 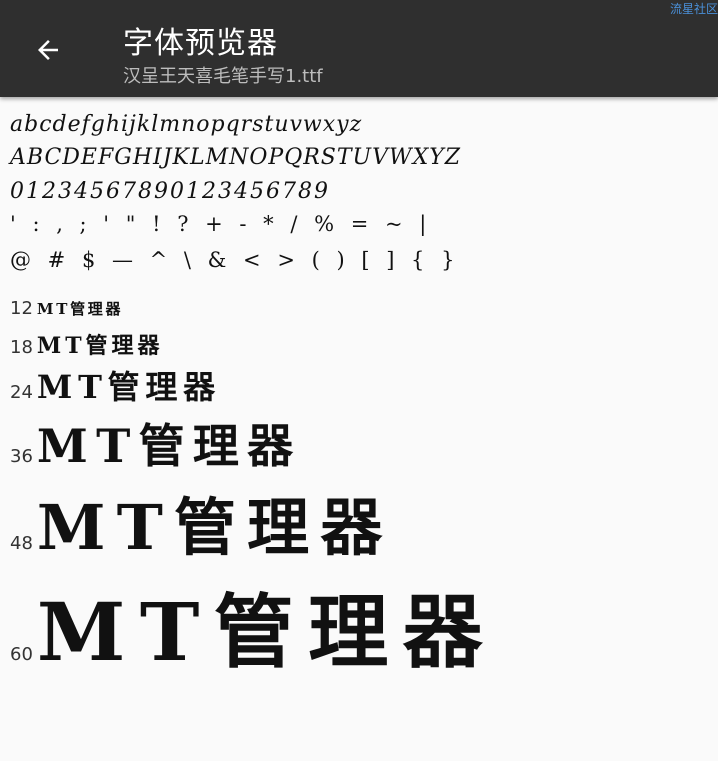 What do you see at coordinates (235, 260) in the screenshot?
I see `punctuation-sample-2: @ # $ — ^ \ & < > ( ) [ ] { }` at bounding box center [235, 260].